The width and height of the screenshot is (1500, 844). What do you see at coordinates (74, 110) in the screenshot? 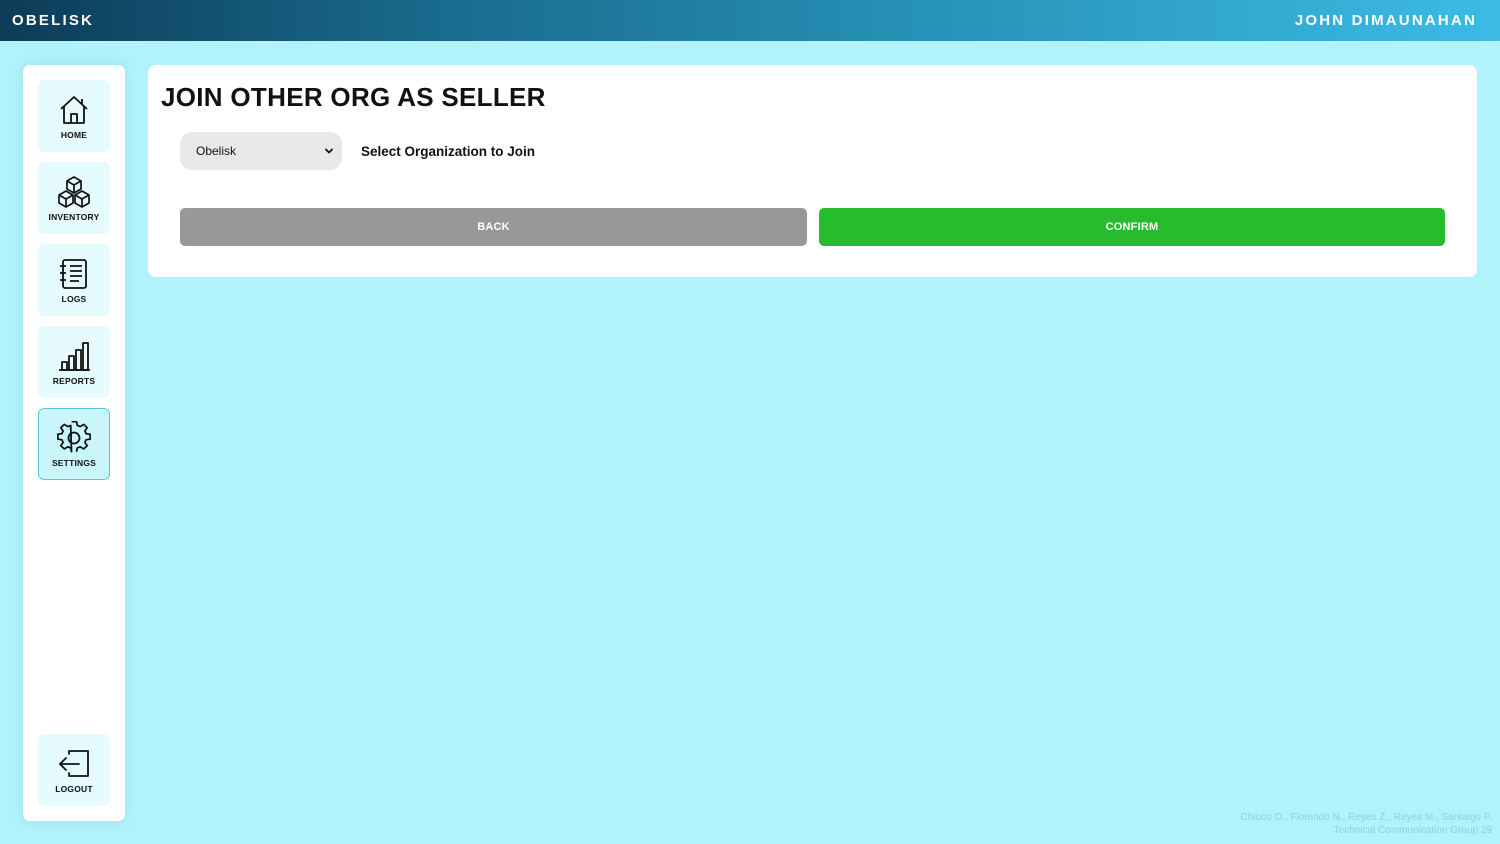
I see `home-icon` at bounding box center [74, 110].